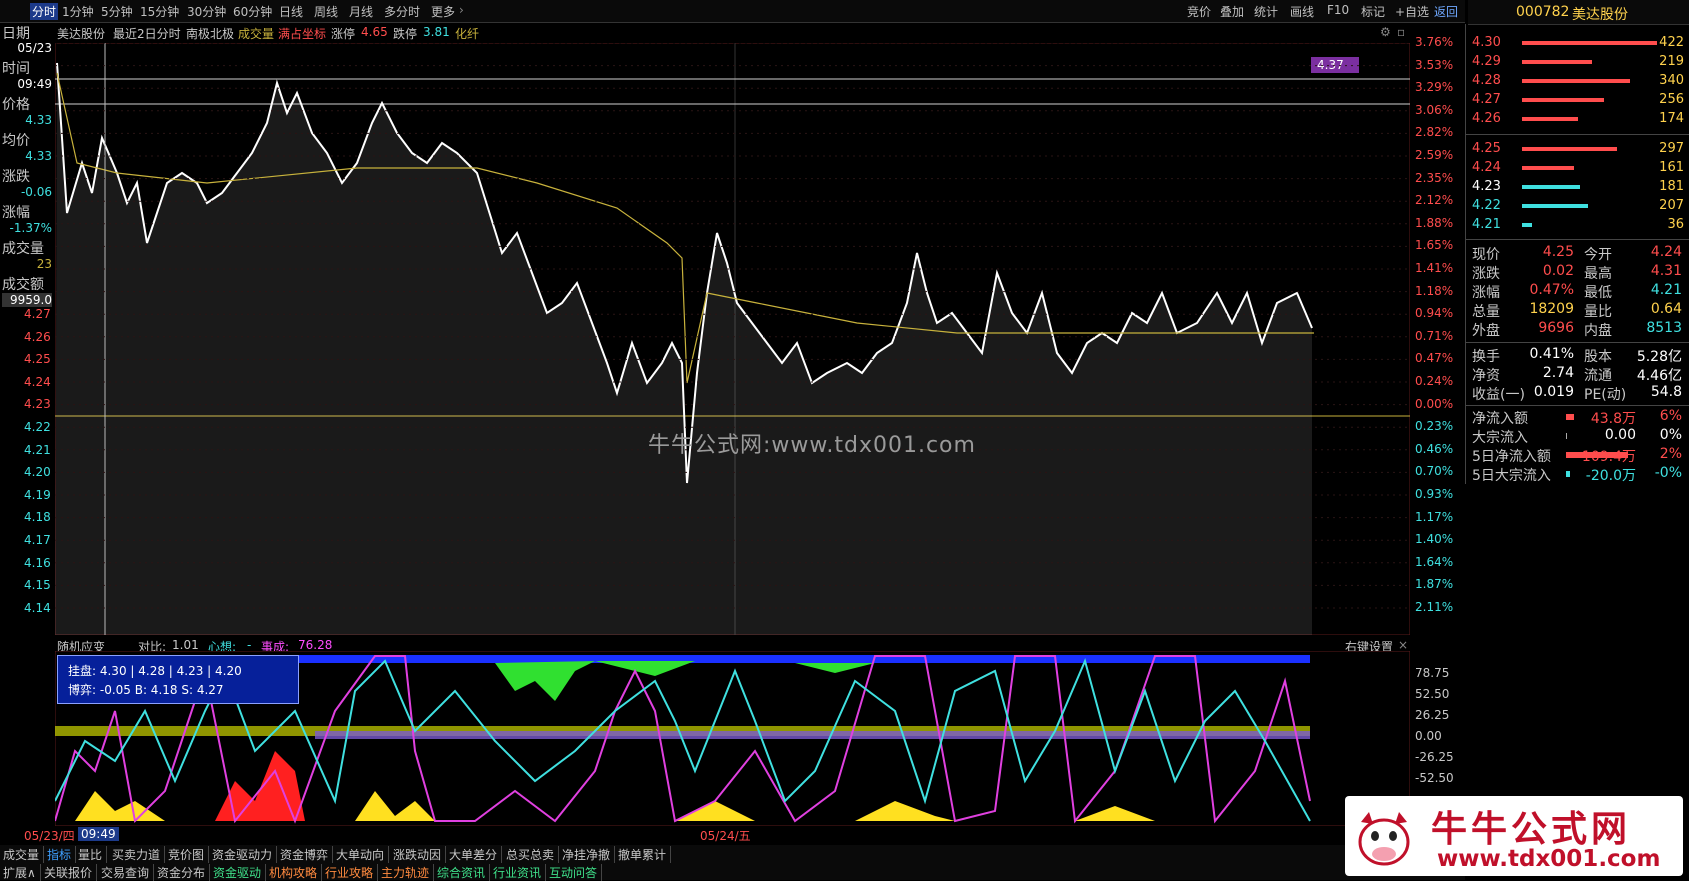 The height and width of the screenshot is (881, 1689). What do you see at coordinates (22, 872) in the screenshot?
I see `tab-expand: 扩展∧` at bounding box center [22, 872].